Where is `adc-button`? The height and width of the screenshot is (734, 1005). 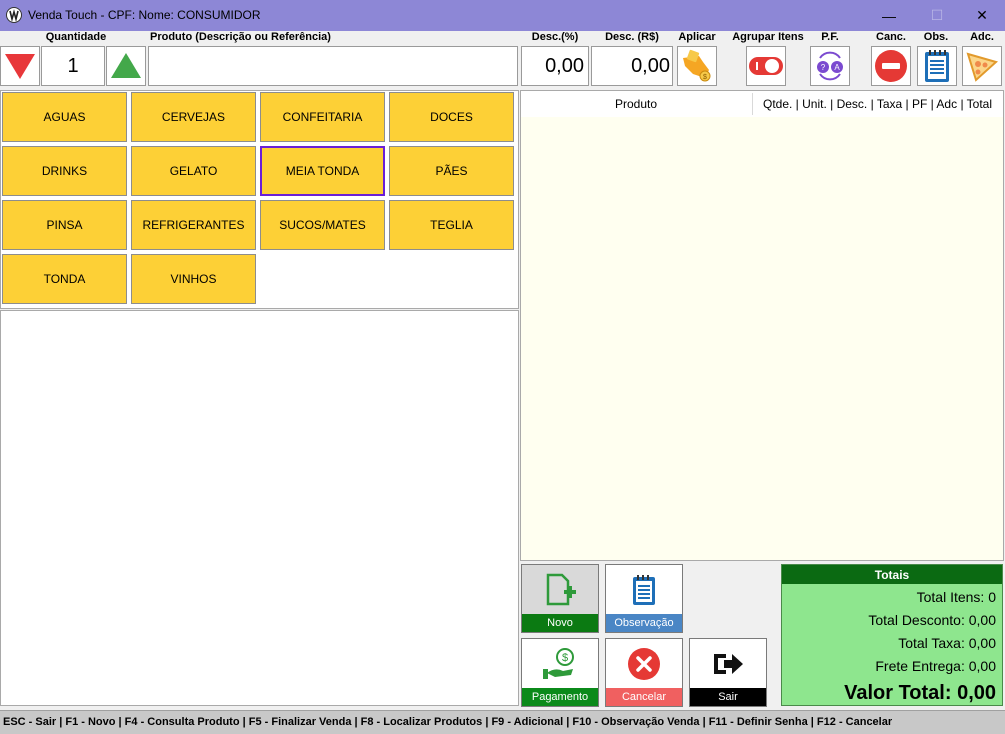
adc-button is located at coordinates (982, 66).